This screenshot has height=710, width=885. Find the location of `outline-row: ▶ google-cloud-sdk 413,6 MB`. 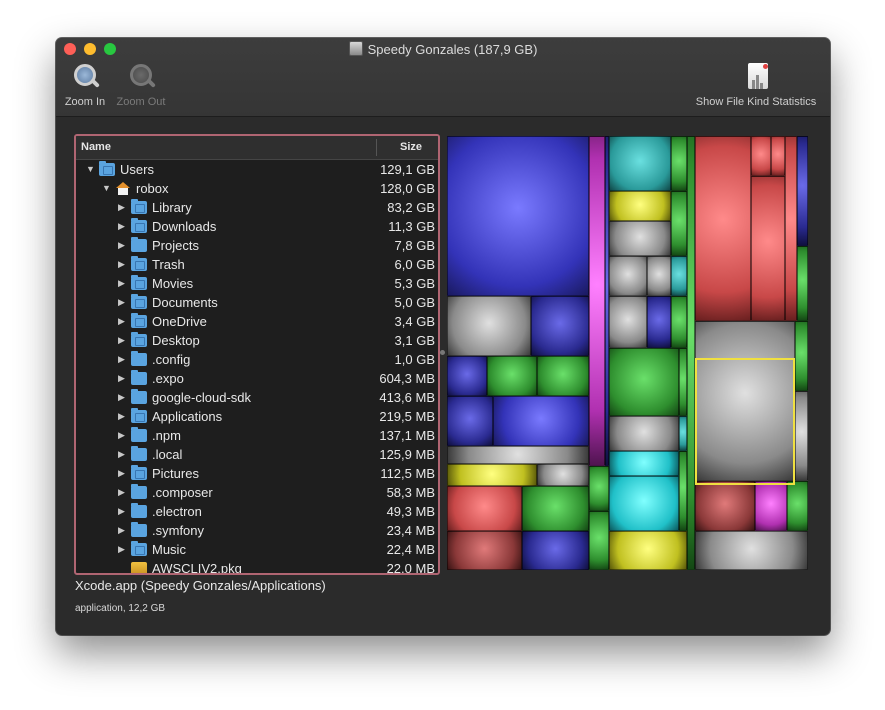

outline-row: ▶ google-cloud-sdk 413,6 MB is located at coordinates (257, 397).